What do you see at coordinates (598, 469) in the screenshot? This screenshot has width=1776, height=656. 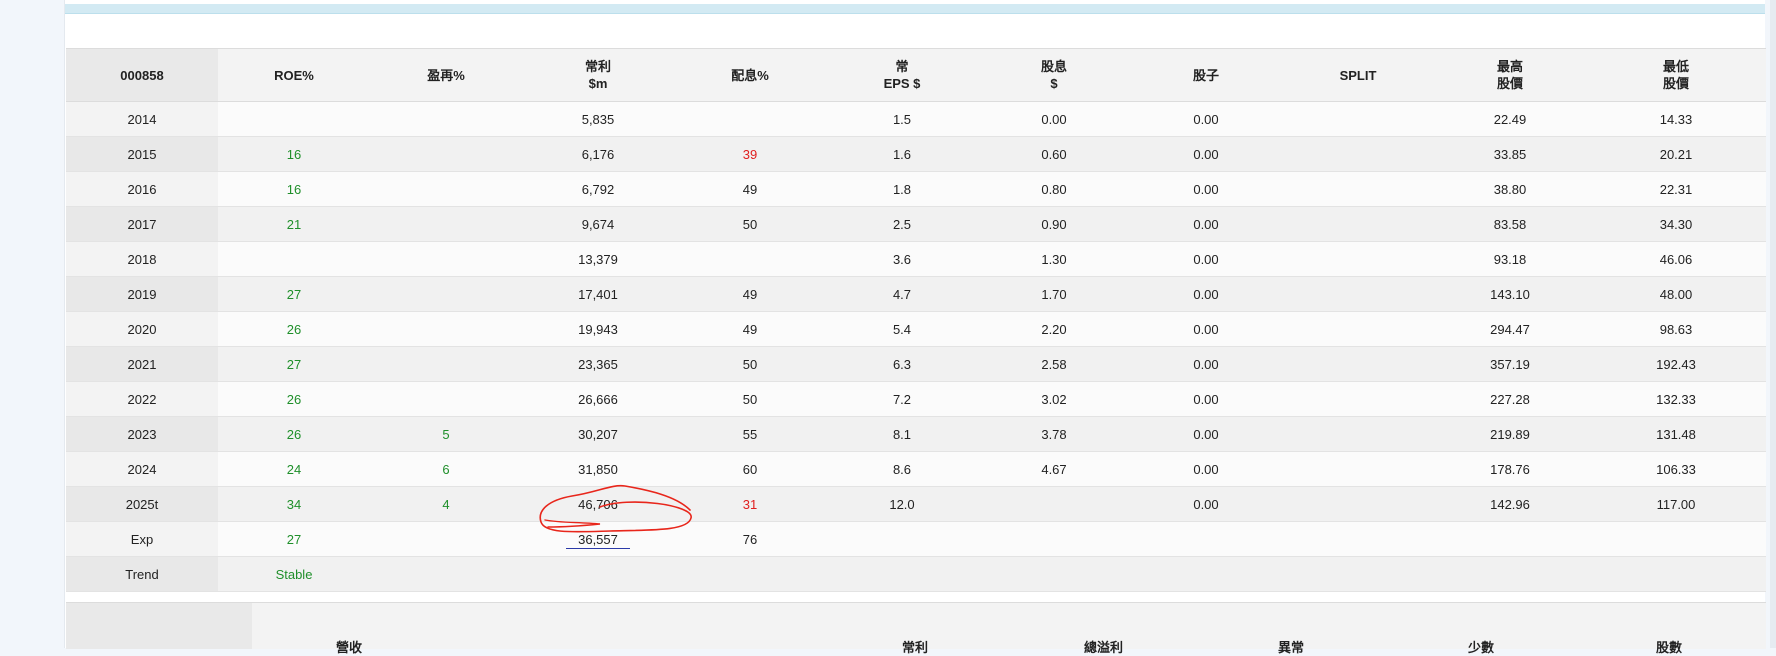 I see `cell-value: 31,850` at bounding box center [598, 469].